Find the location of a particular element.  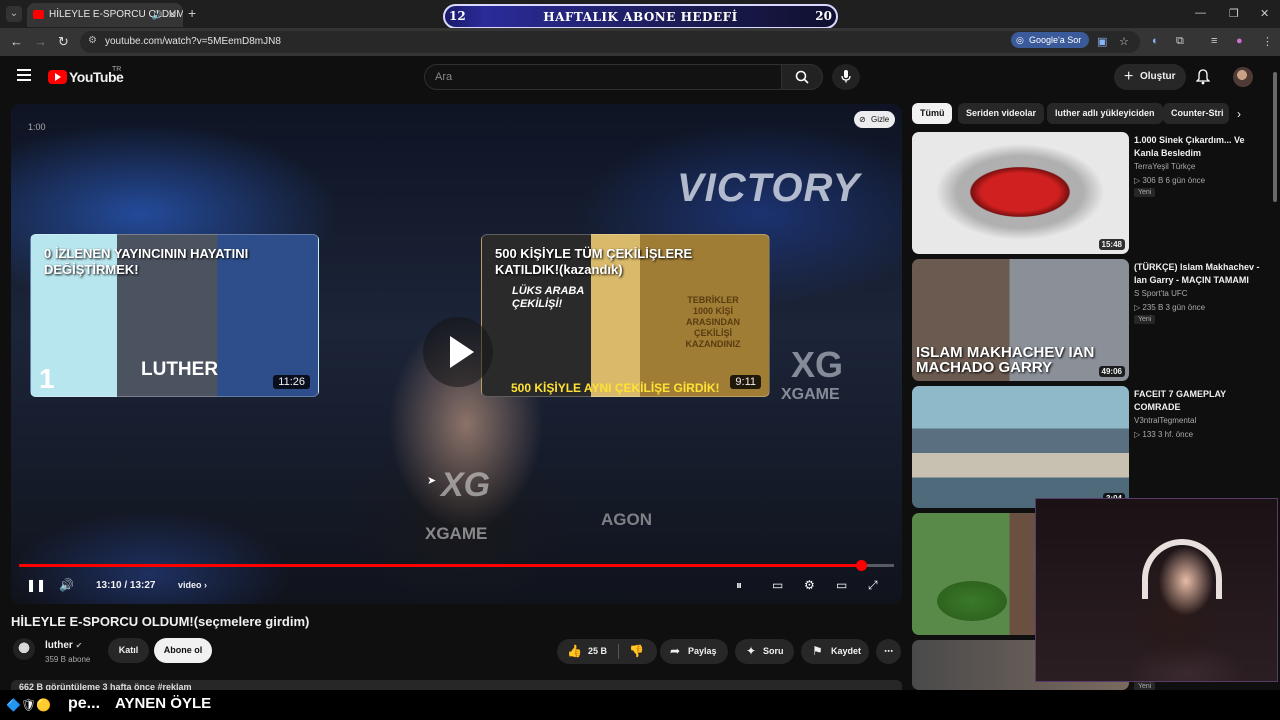

volume-icon: 🔊 is located at coordinates (66, 585).